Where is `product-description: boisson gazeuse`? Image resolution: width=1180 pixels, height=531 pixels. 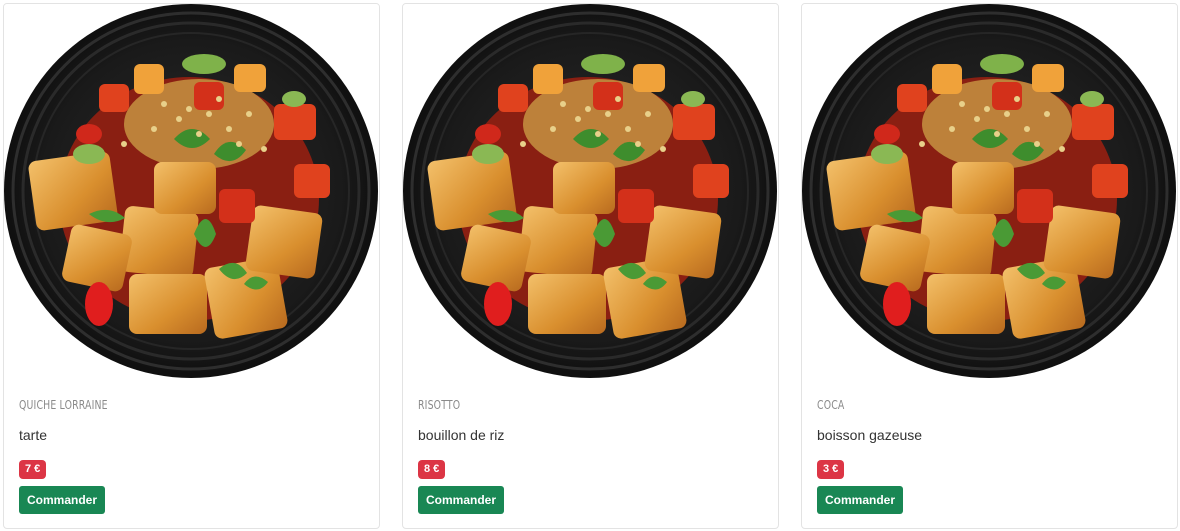
product-description: boisson gazeuse is located at coordinates (870, 435).